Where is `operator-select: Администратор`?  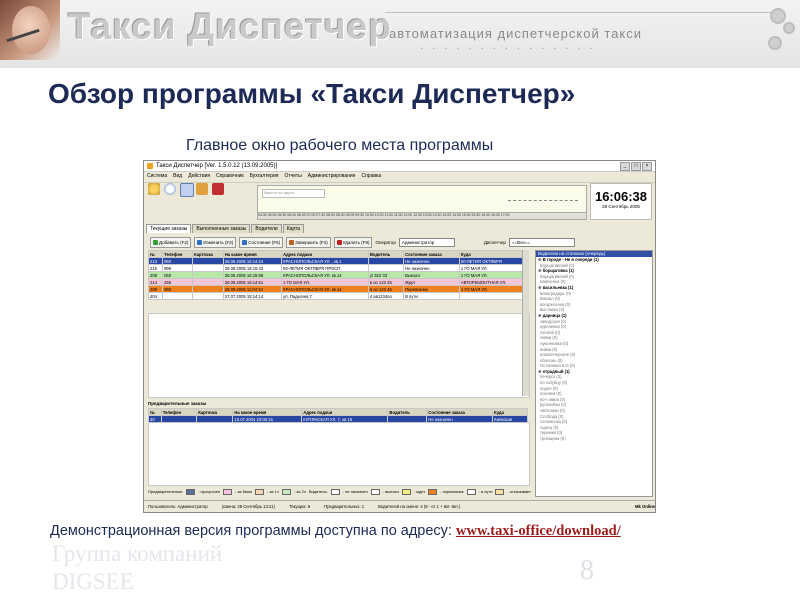 operator-select: Администратор is located at coordinates (426, 242).